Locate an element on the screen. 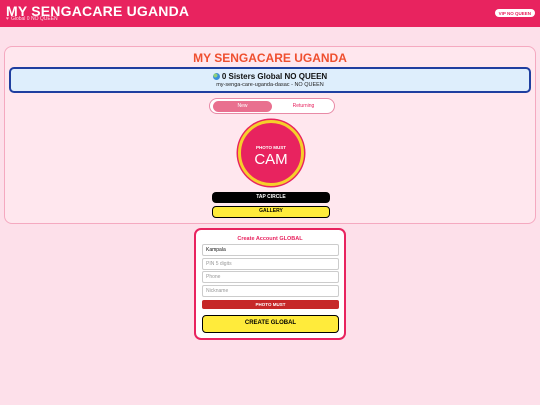 This screenshot has height=405, width=540. header-subtitle: ♥ Global 0 NO QUEEN is located at coordinates (32, 19).